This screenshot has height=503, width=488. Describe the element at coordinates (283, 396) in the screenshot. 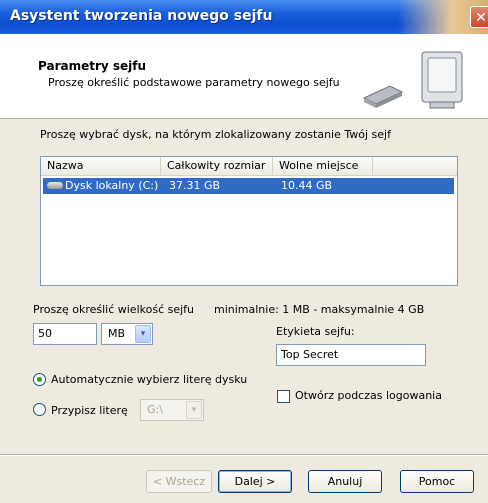

I see `open-on-login-checkbox` at that location.